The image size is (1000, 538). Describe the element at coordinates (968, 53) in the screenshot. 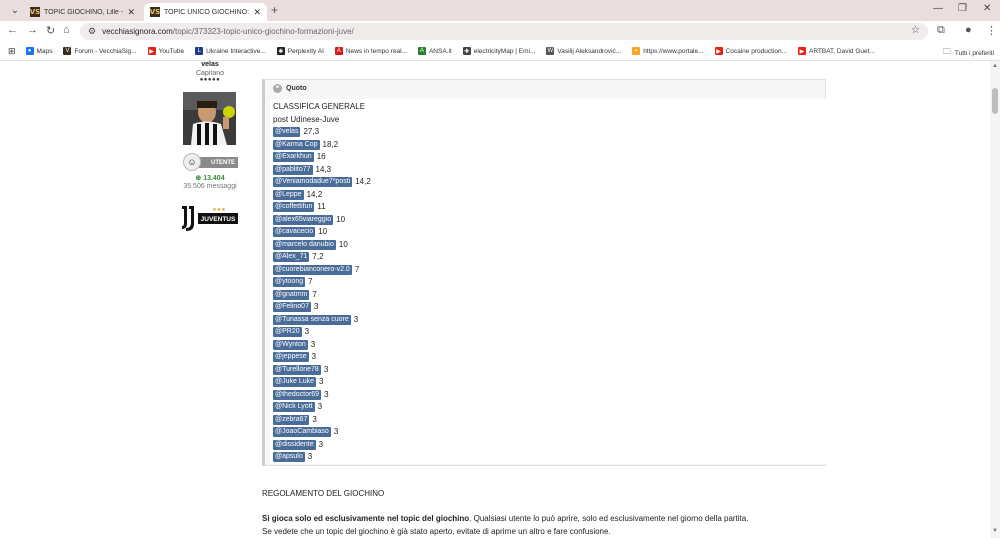

I see `all-bookmarks: 🗀 Tutti i preferiti` at that location.